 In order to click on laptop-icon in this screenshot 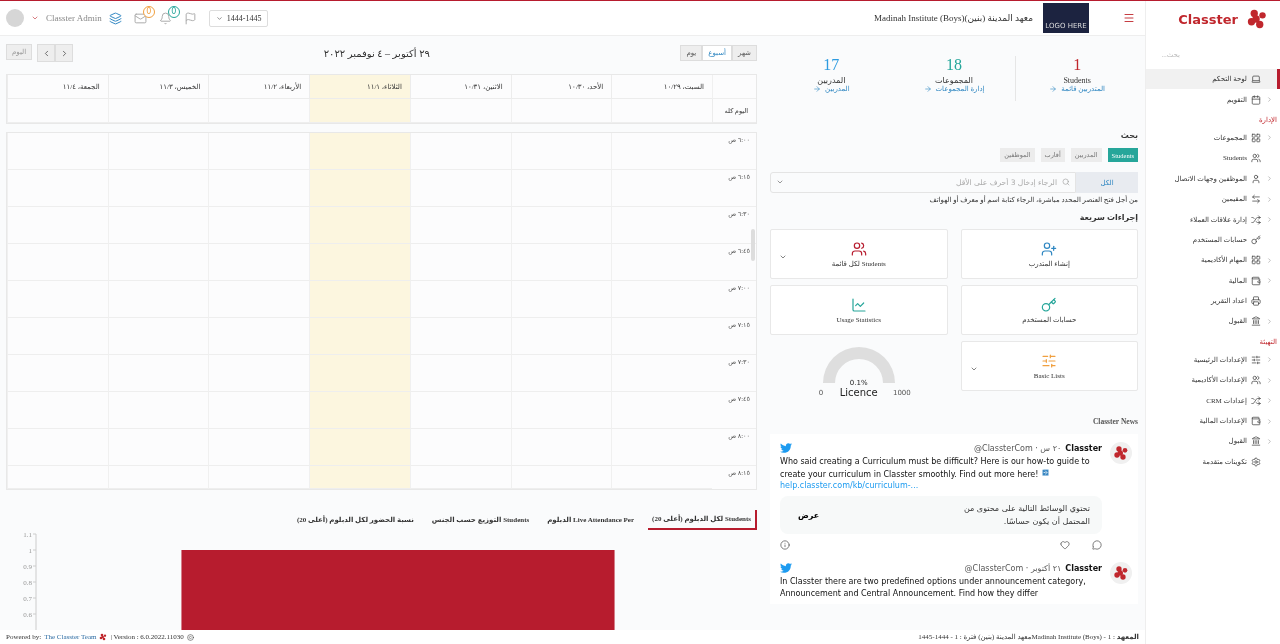, I will do `click(1256, 79)`.